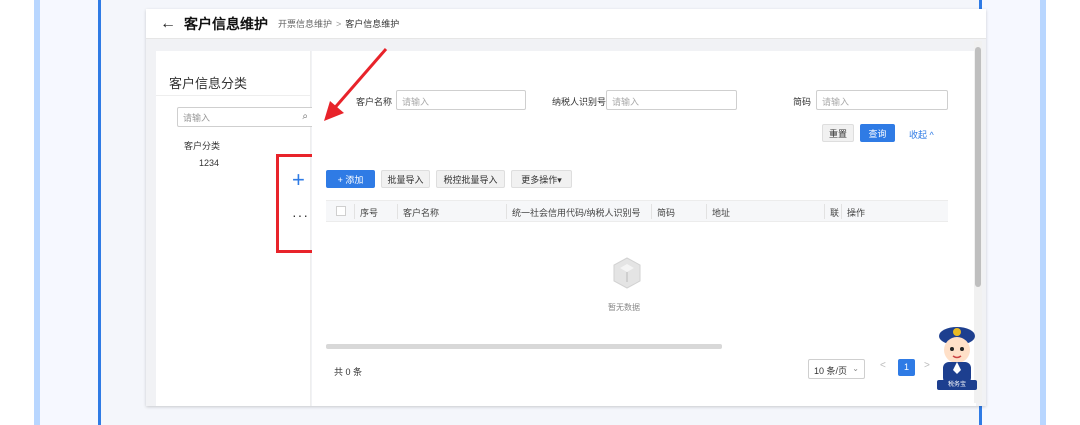  What do you see at coordinates (241, 228) in the screenshot?
I see `category-panel: 客户信息分类 请输入 ⌕ 客户分类 1234 + ···` at bounding box center [241, 228].